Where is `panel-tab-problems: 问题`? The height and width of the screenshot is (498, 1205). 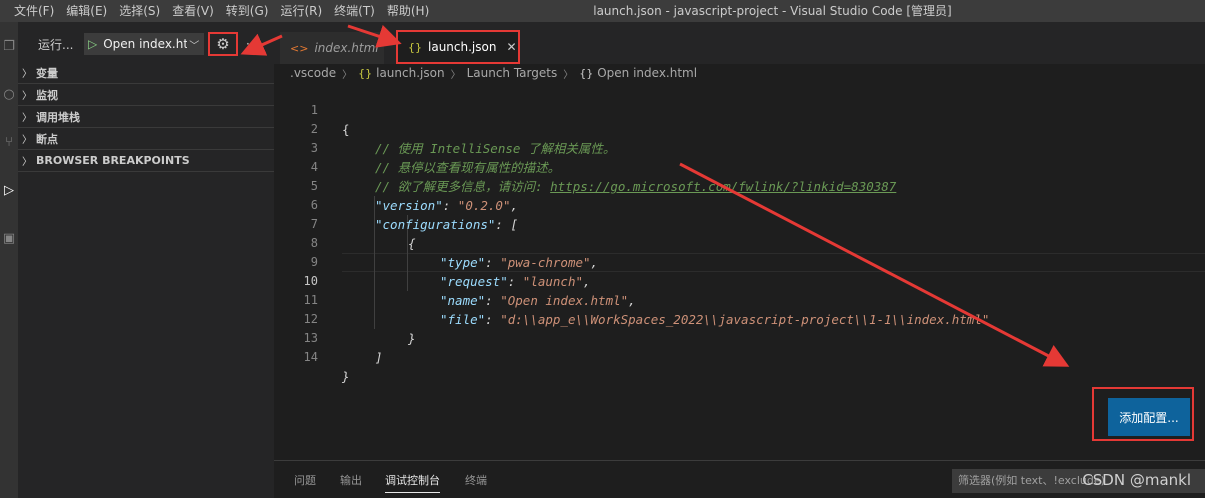
panel-tab-problems: 问题 is located at coordinates (305, 480).